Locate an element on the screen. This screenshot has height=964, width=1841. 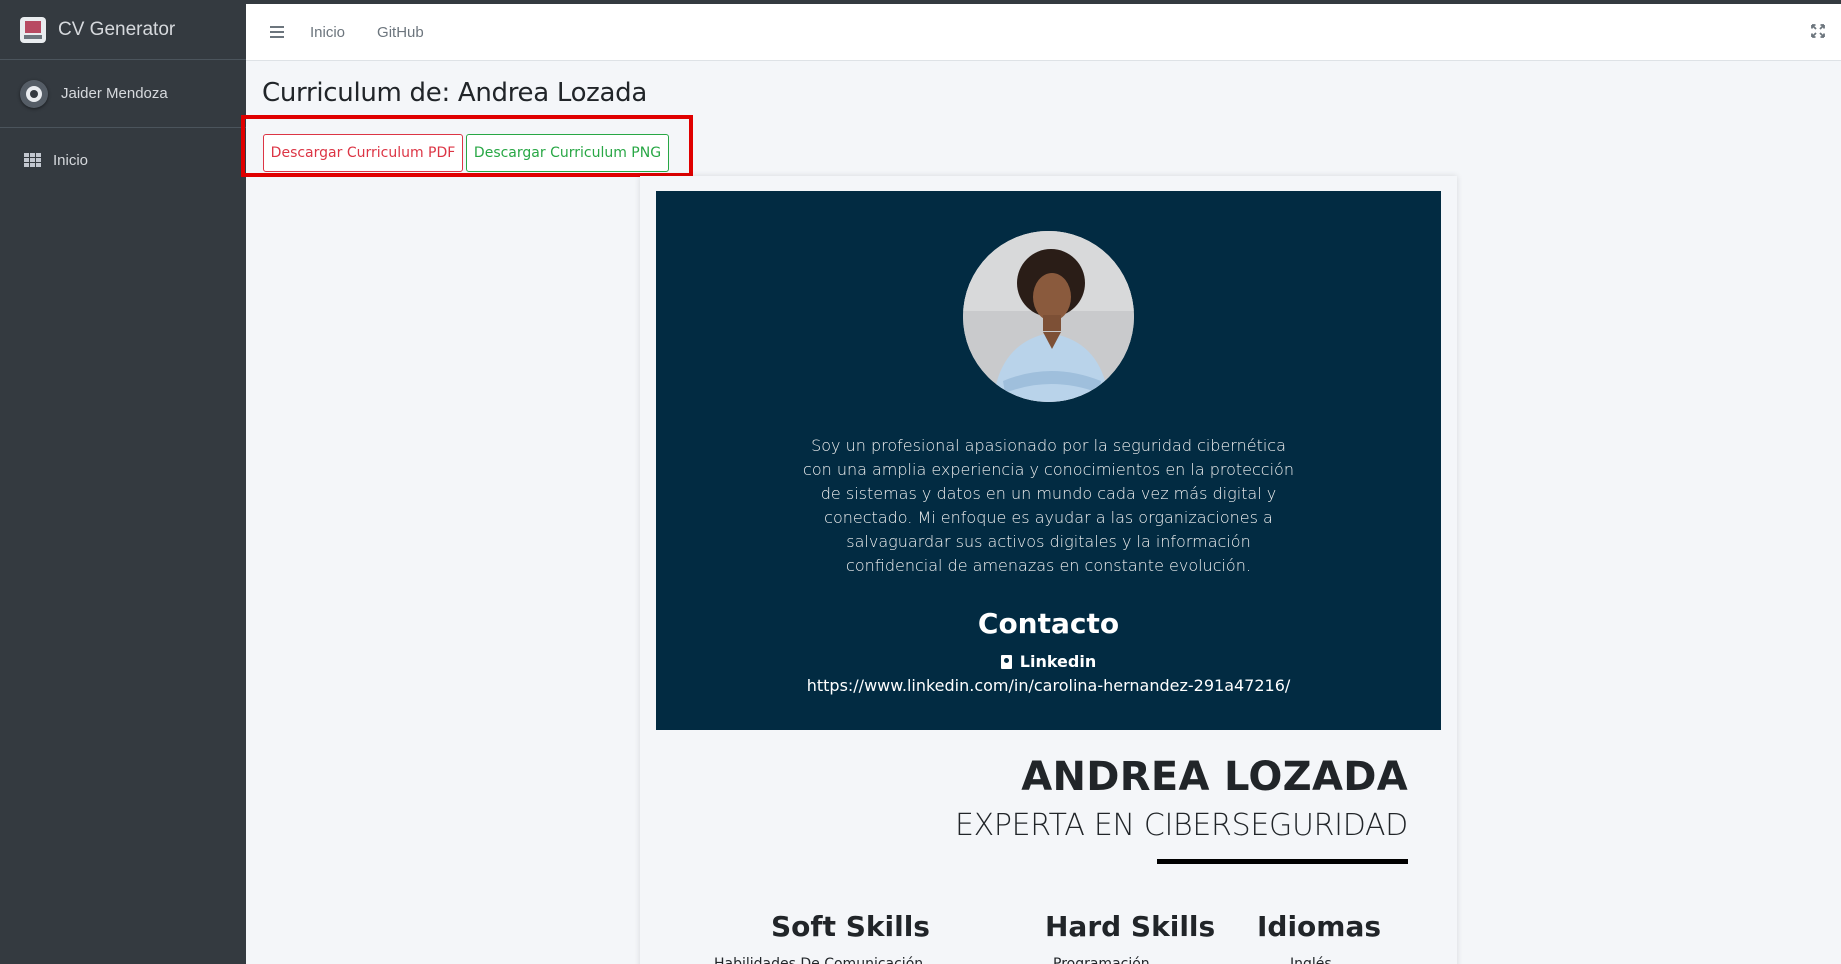
nav-link-github: GitHub is located at coordinates (400, 32).